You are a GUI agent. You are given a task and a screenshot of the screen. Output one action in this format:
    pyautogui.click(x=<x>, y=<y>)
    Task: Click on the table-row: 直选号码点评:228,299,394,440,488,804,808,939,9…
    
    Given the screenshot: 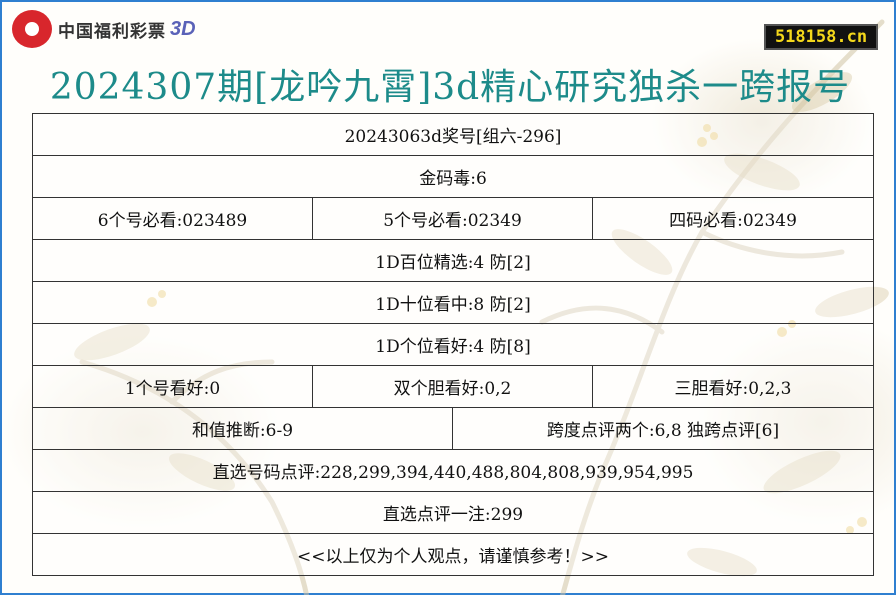 What is the action you would take?
    pyautogui.click(x=453, y=470)
    